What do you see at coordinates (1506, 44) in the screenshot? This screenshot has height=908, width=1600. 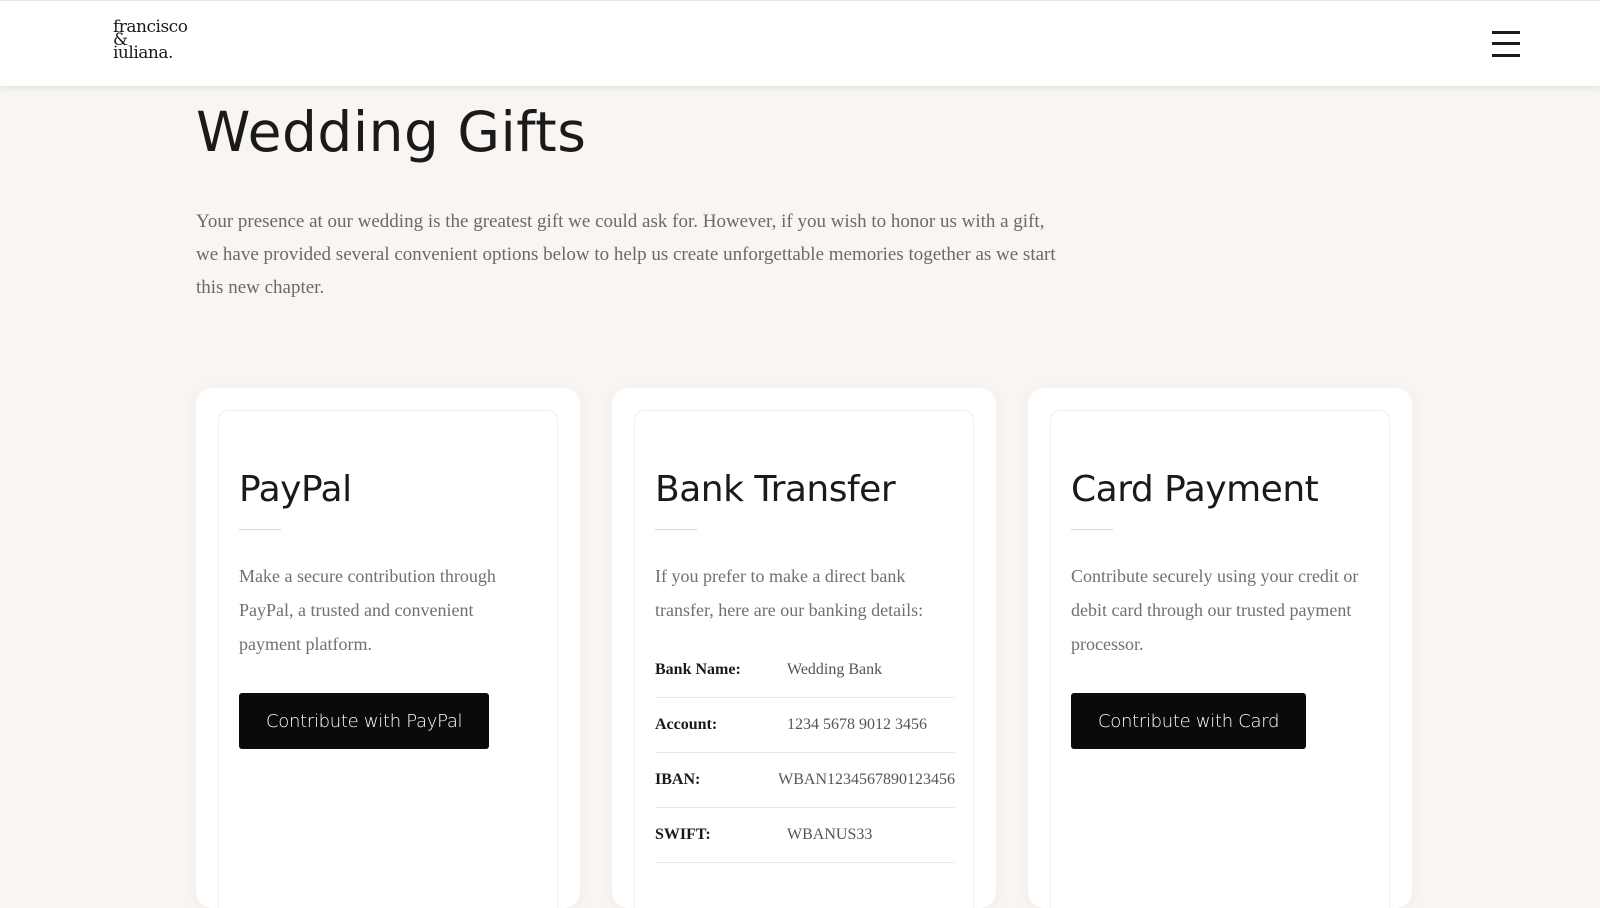 I see `hamburger-menu-icon` at bounding box center [1506, 44].